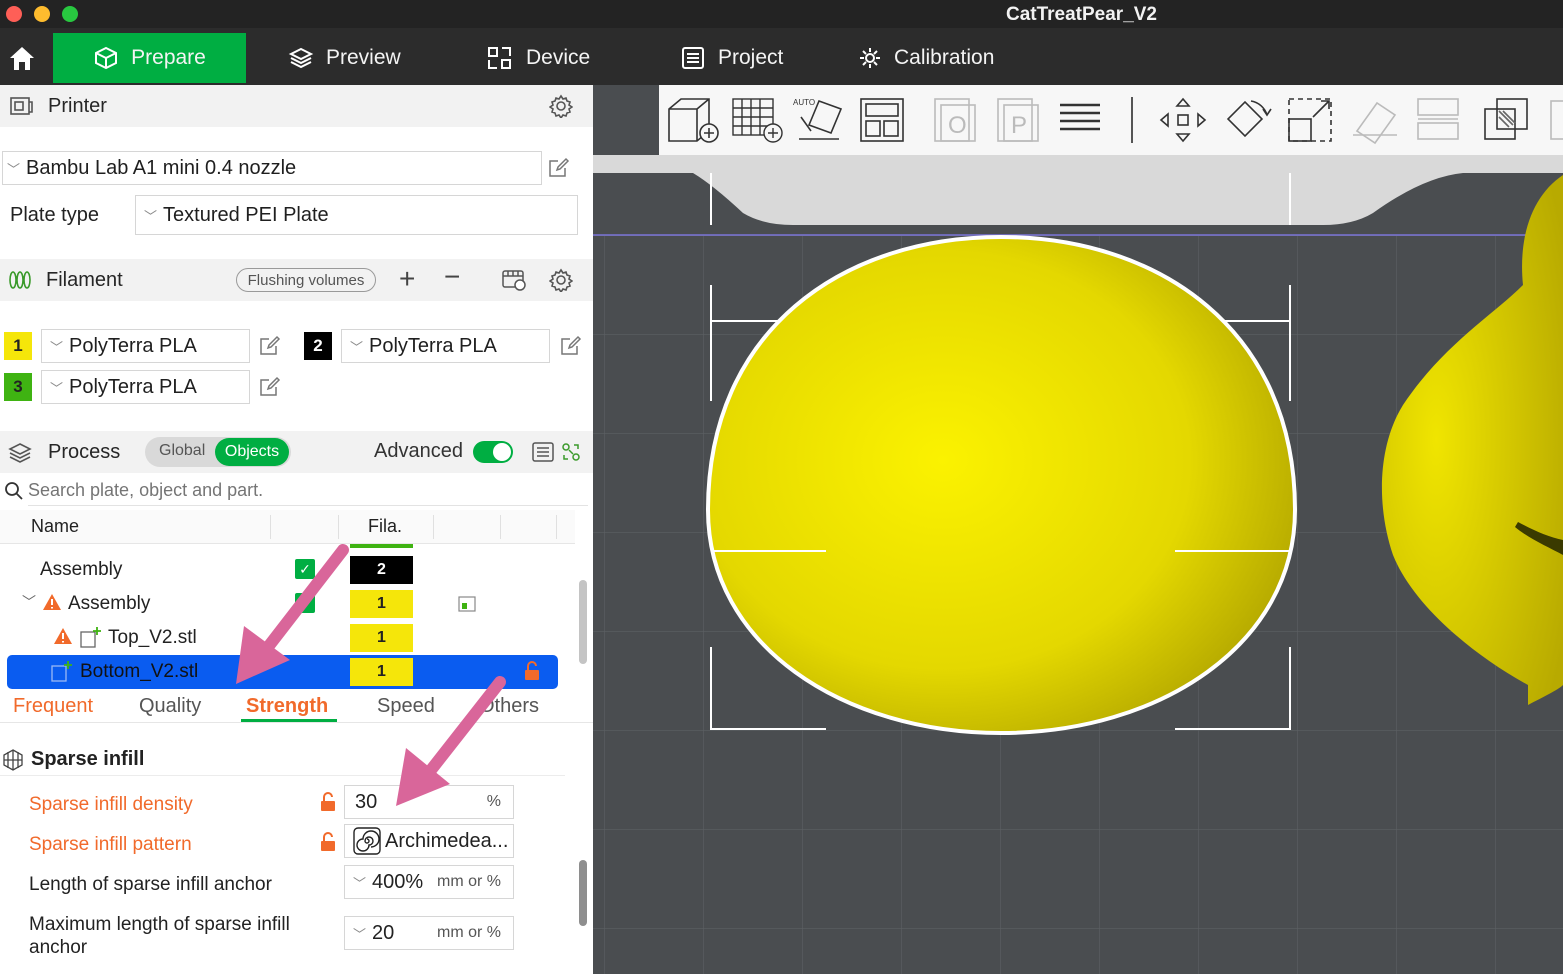 The width and height of the screenshot is (1563, 974). Describe the element at coordinates (1376, 120) in the screenshot. I see `cut-icon` at that location.